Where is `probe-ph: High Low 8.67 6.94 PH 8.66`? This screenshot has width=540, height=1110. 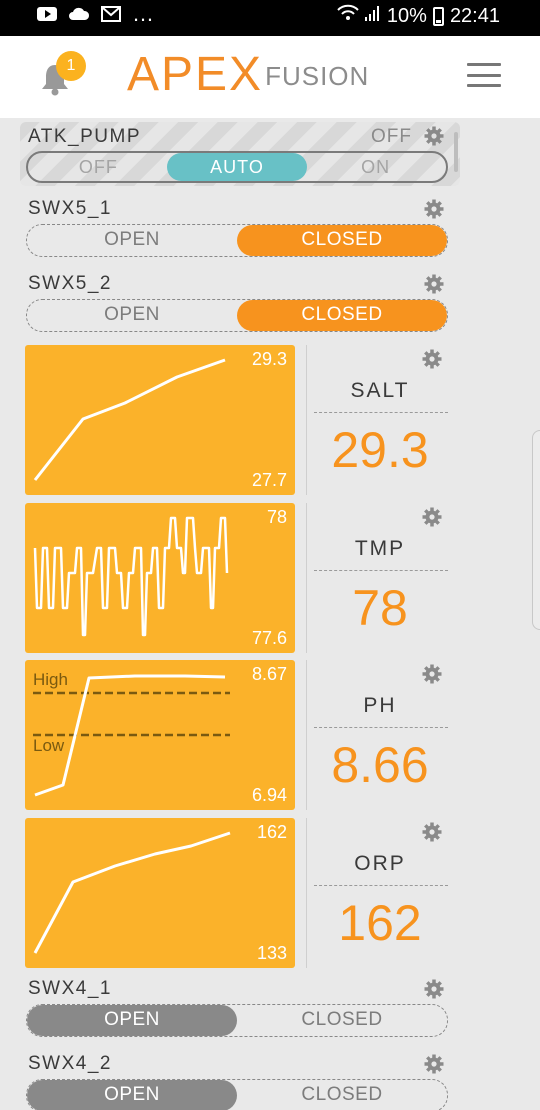 probe-ph: High Low 8.67 6.94 PH 8.66 is located at coordinates (236, 735).